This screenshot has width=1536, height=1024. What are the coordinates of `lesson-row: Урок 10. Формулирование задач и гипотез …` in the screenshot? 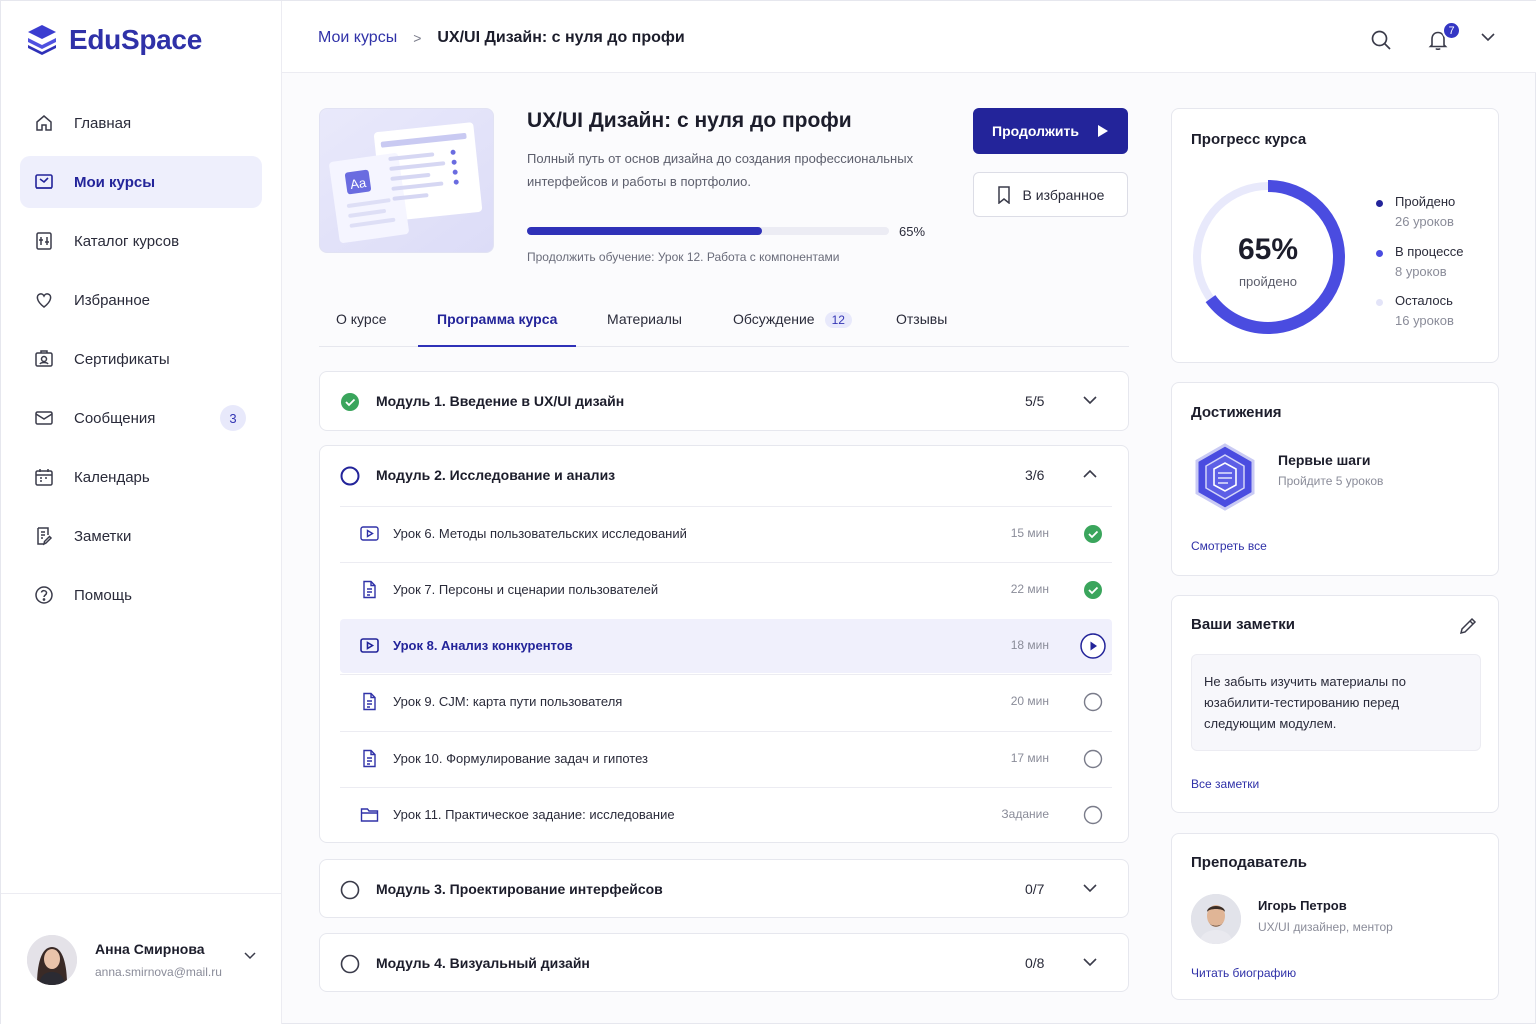 It's located at (726, 758).